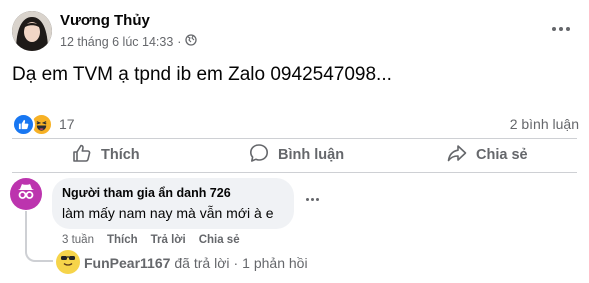  I want to click on spy-icon, so click(26, 194).